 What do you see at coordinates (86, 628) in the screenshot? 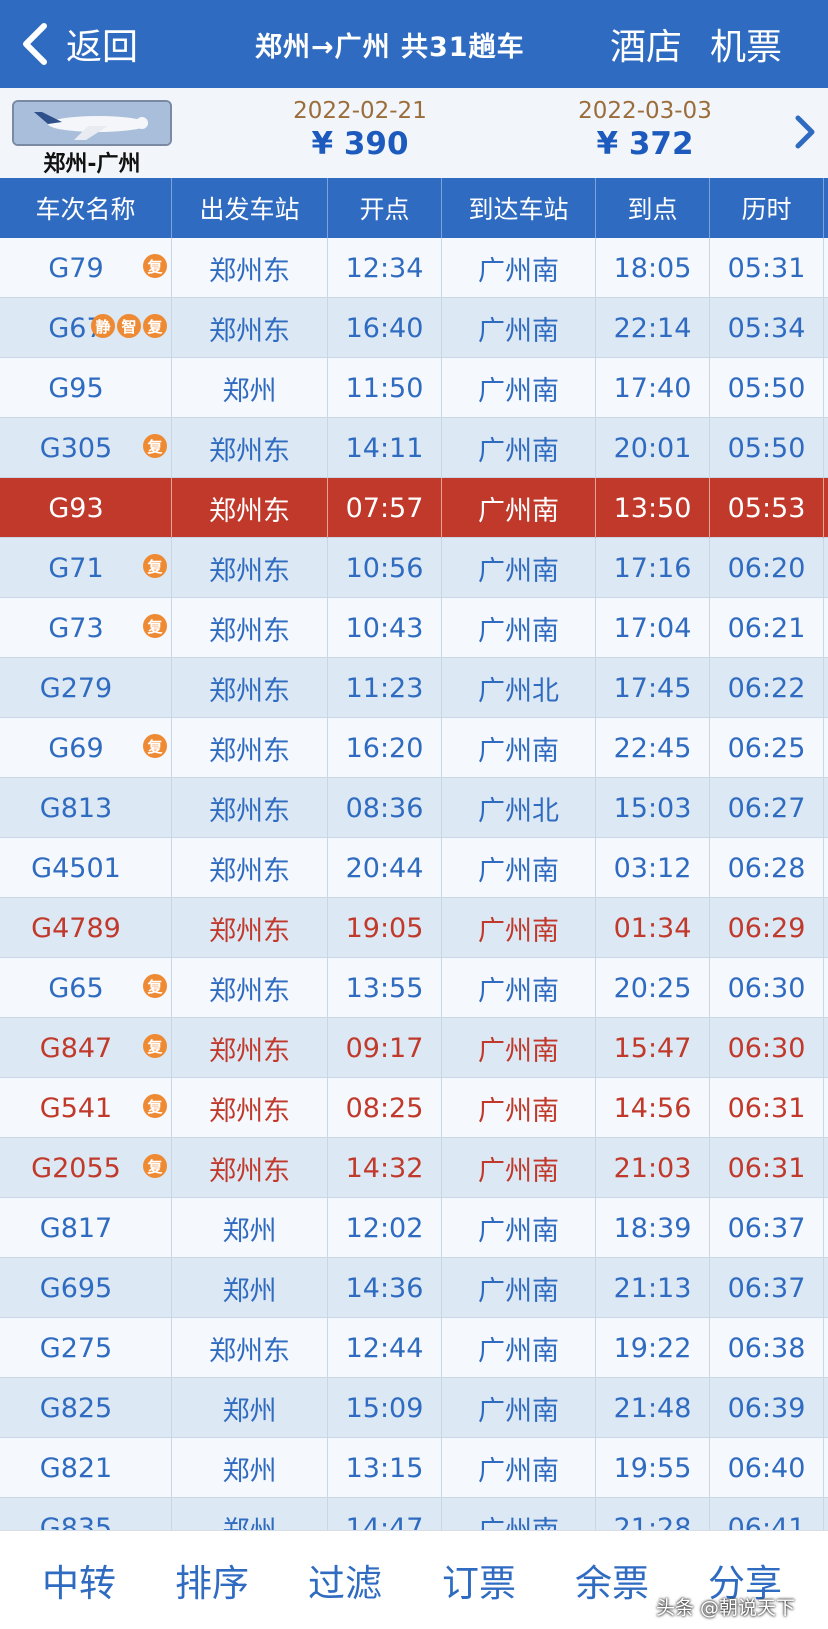
I see `train-number-cell: G73 复` at bounding box center [86, 628].